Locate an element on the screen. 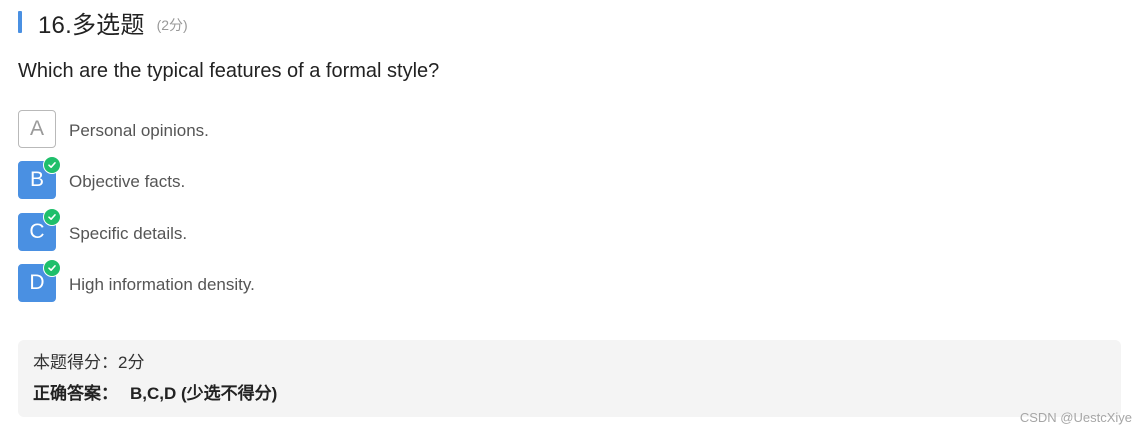 This screenshot has width=1147, height=435. option-a-box: A is located at coordinates (37, 129).